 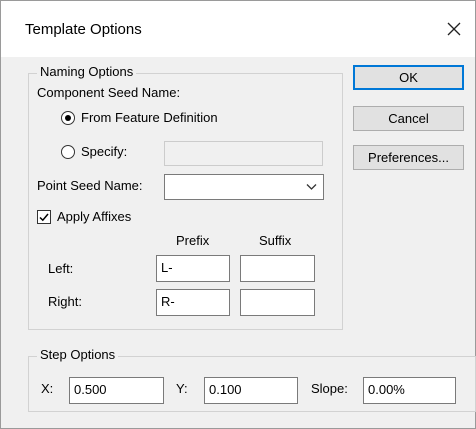 I want to click on radio-from-feature-definition, so click(x=68, y=118).